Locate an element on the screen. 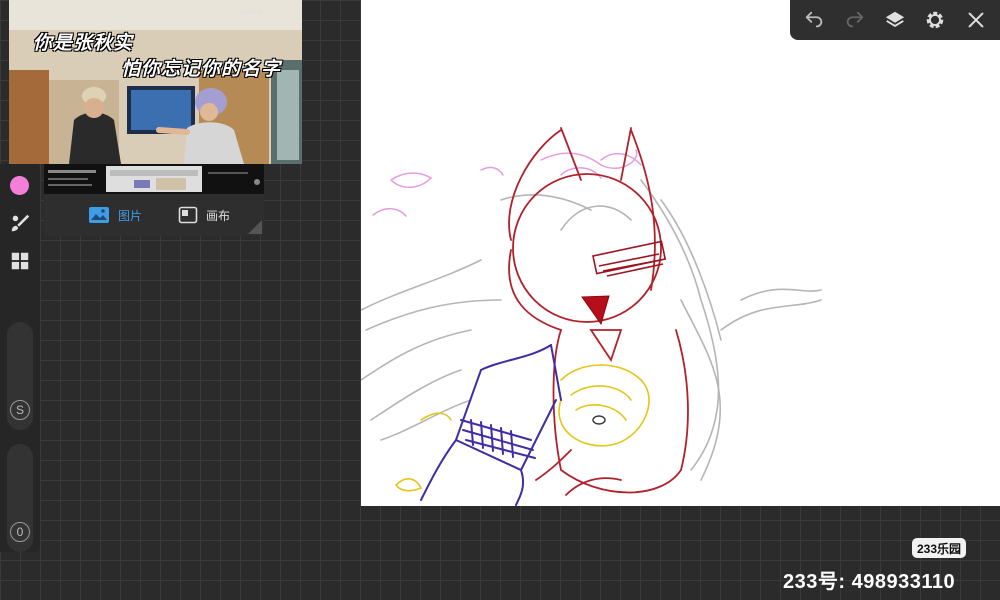 The width and height of the screenshot is (1000, 600). color-picker-button is located at coordinates (19, 185).